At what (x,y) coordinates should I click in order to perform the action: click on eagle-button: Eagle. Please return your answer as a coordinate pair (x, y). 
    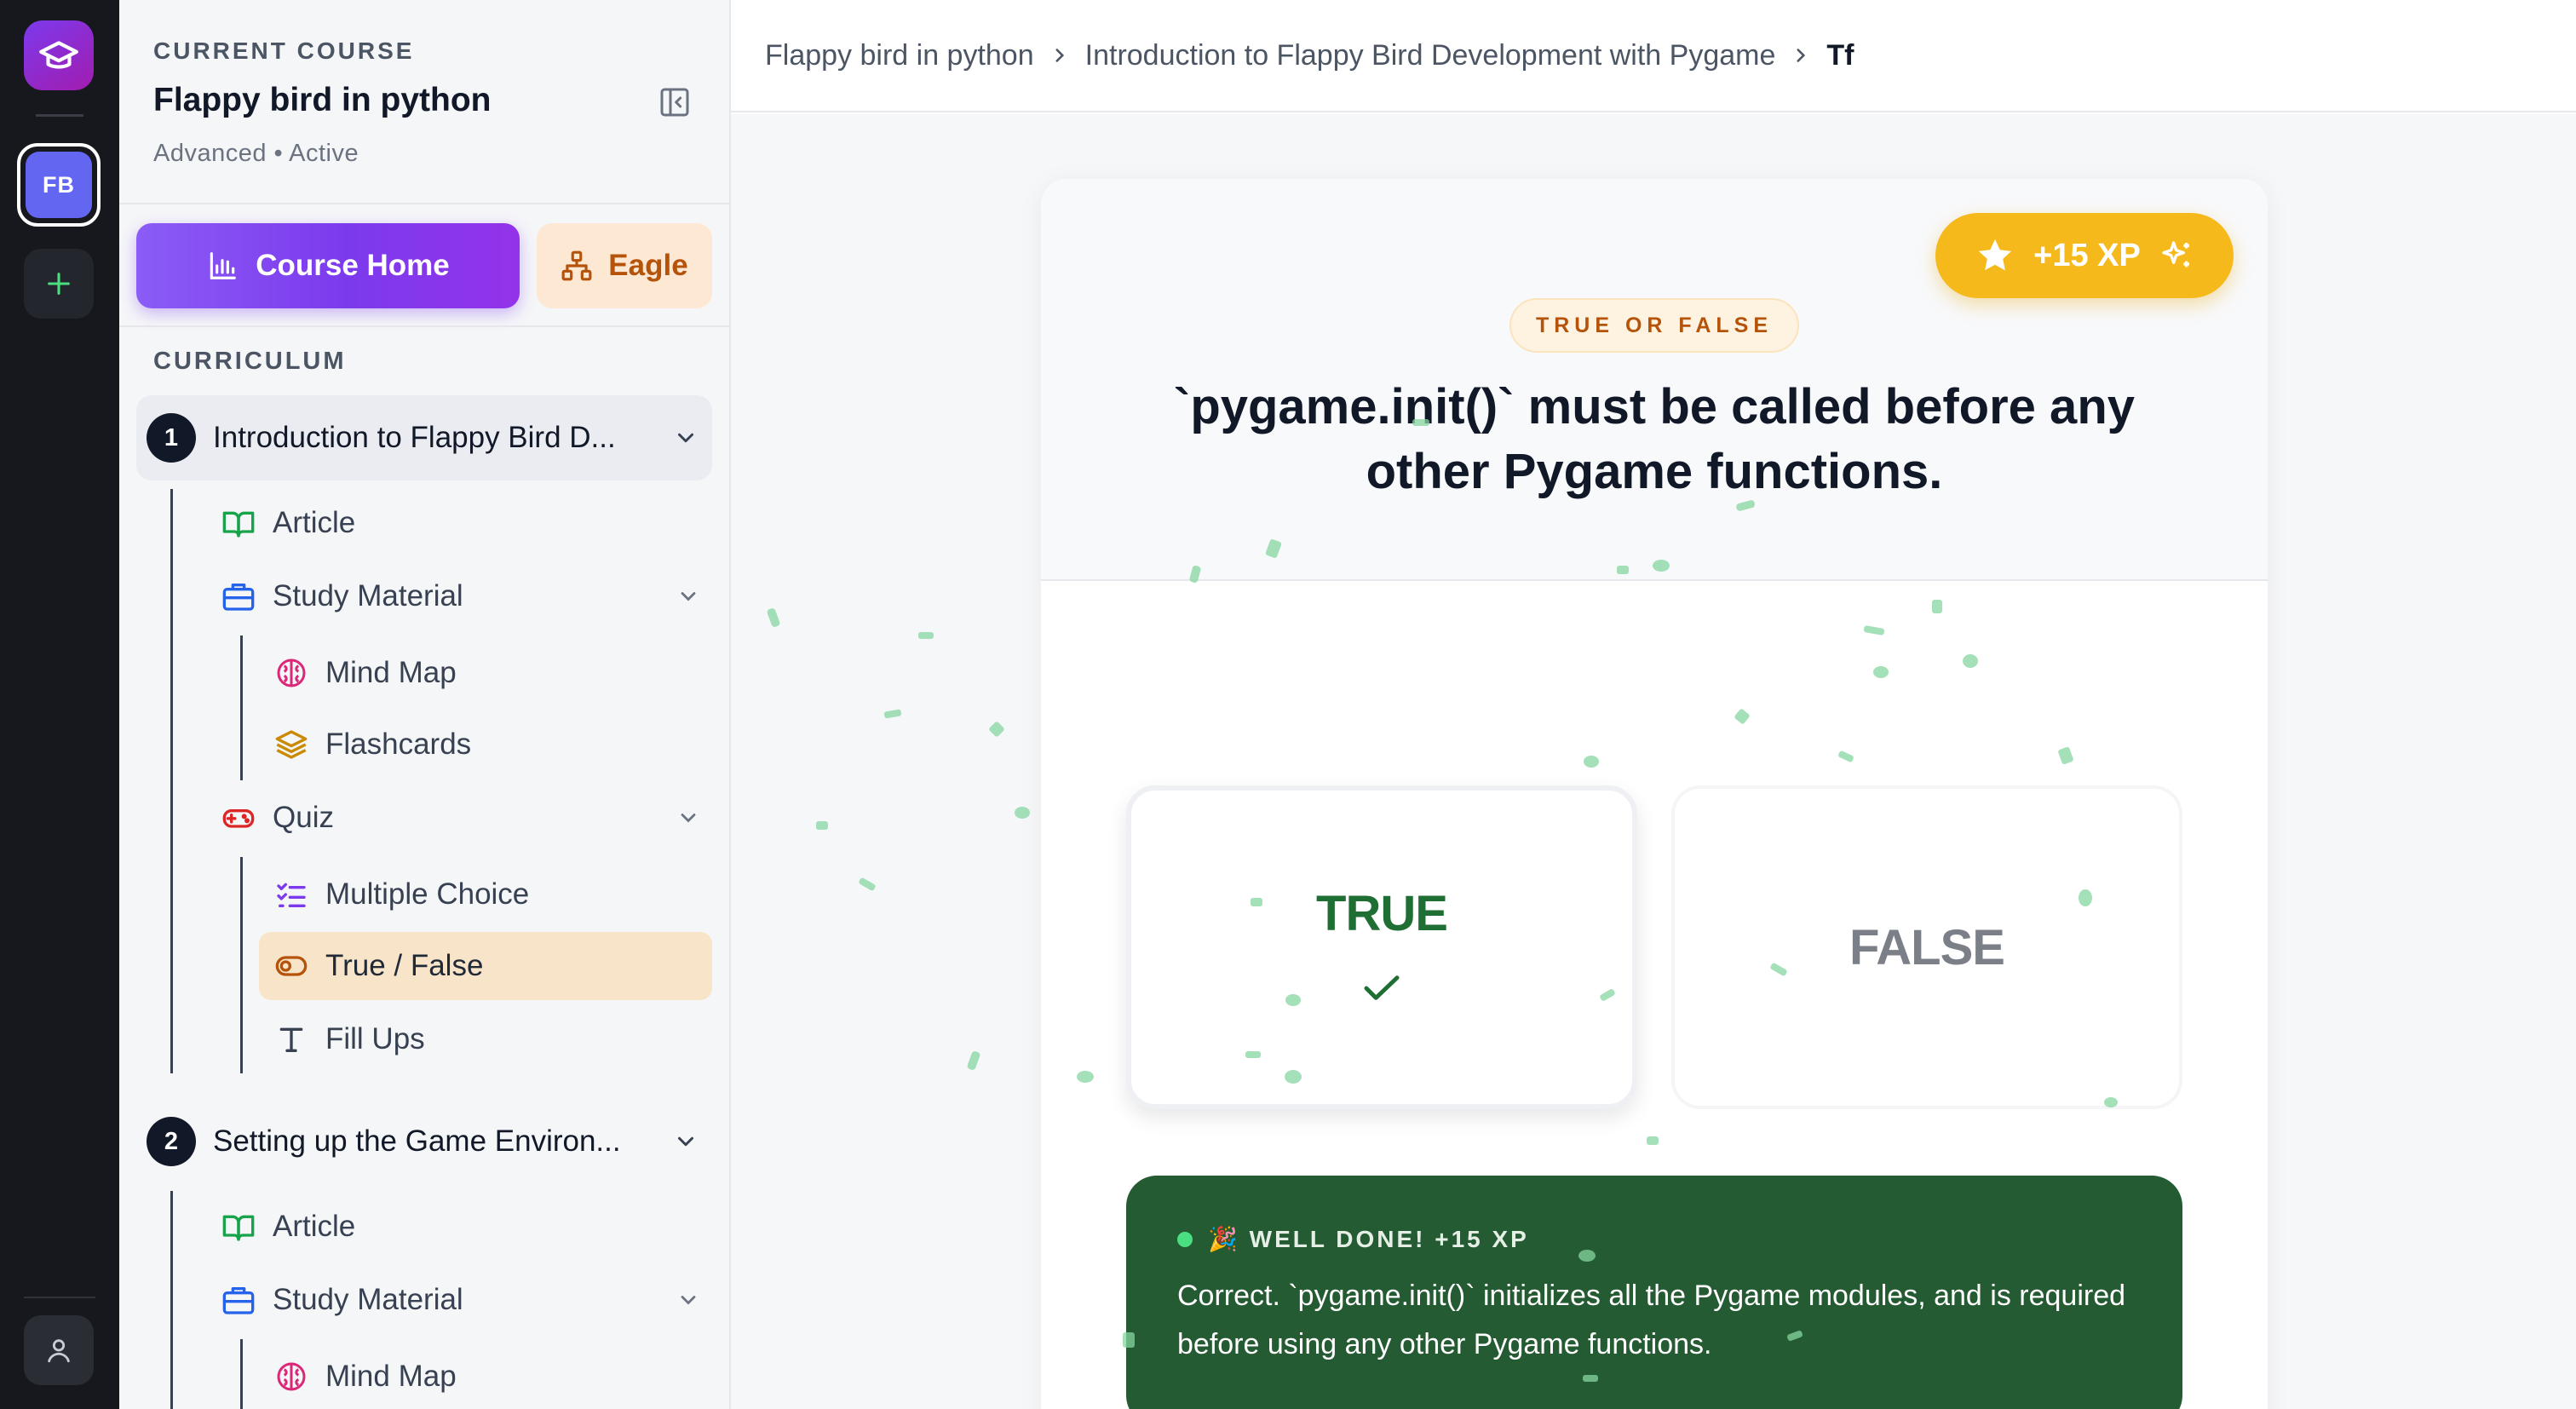
    Looking at the image, I should click on (625, 265).